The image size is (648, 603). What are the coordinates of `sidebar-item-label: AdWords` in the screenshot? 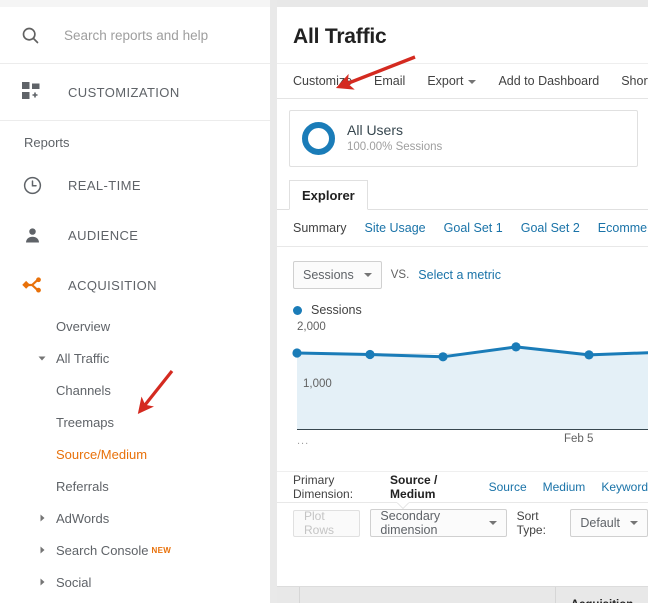 It's located at (83, 518).